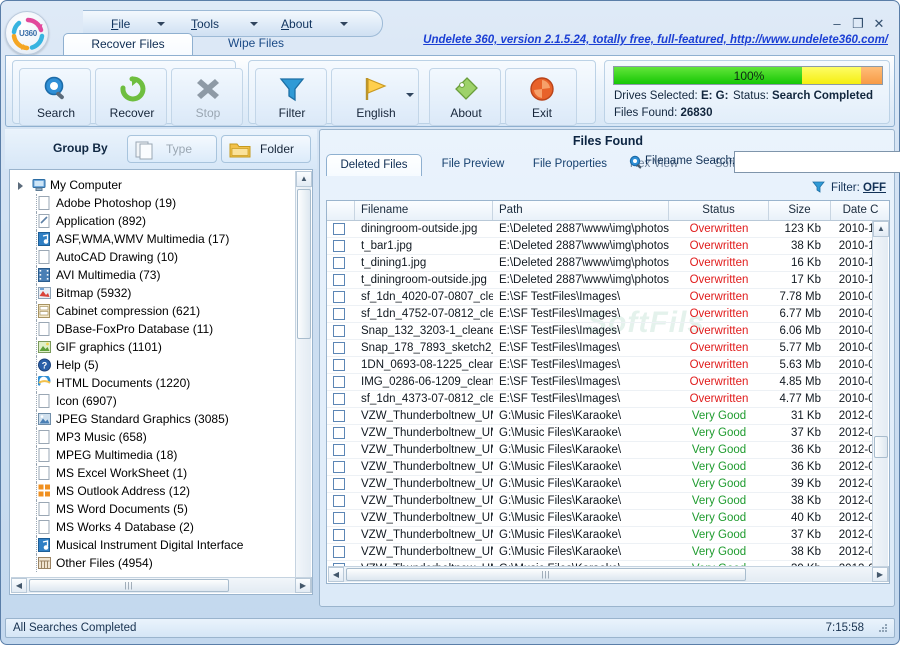 The height and width of the screenshot is (645, 900). What do you see at coordinates (860, 210) in the screenshot?
I see `column-header-date: Date C` at bounding box center [860, 210].